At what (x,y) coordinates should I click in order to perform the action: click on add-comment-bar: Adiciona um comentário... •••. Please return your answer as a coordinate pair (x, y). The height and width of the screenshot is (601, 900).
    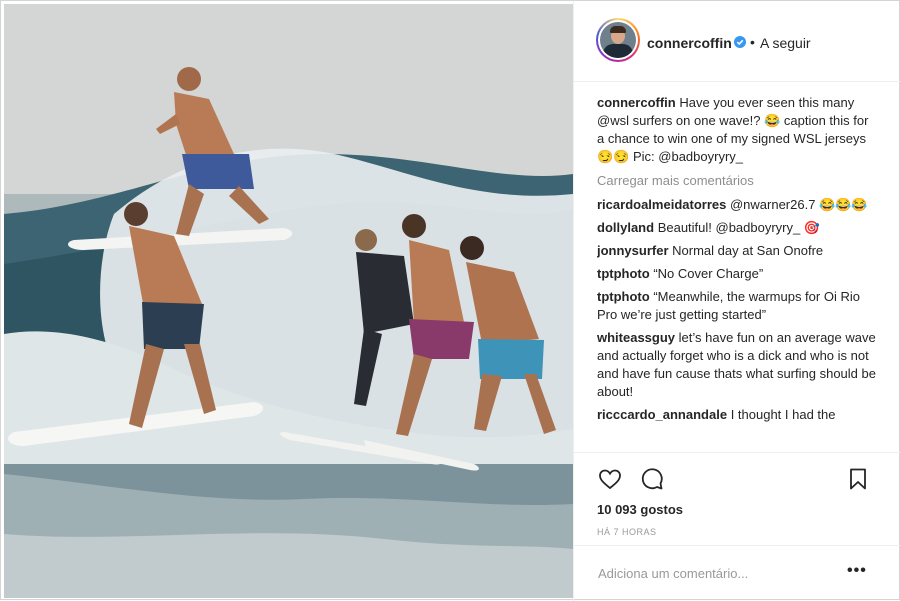
    Looking at the image, I should click on (737, 573).